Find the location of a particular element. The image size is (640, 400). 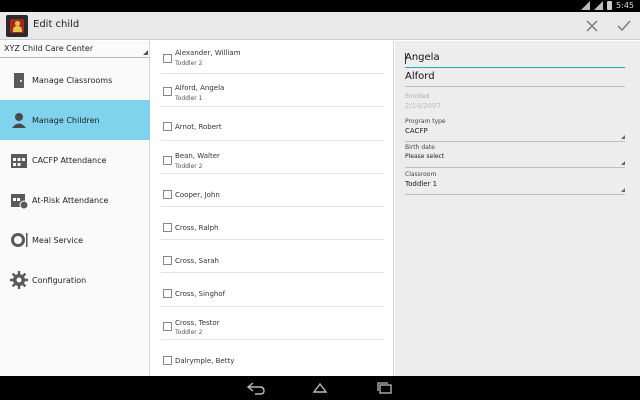

center-select: XYZ Child Care Center is located at coordinates (75, 49).